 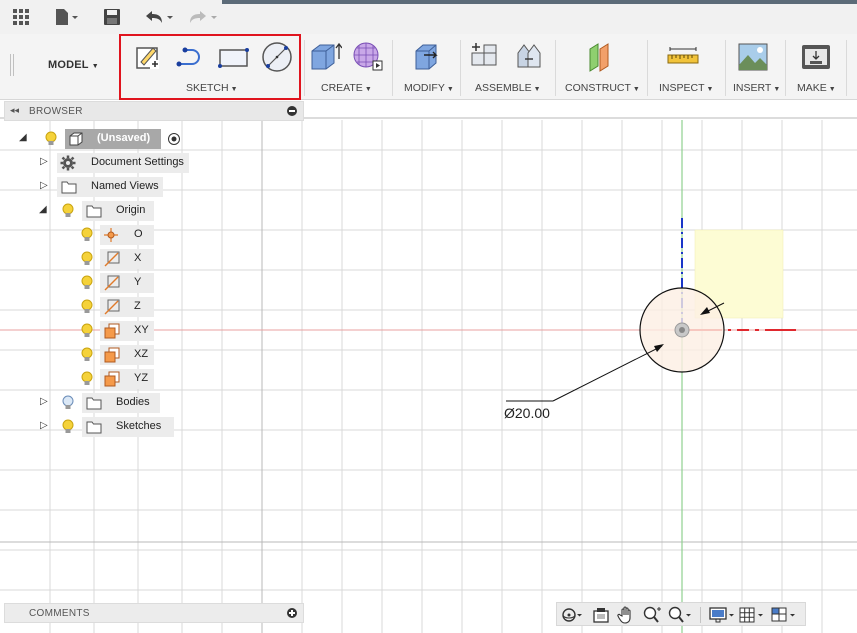 What do you see at coordinates (427, 57) in the screenshot?
I see `press-pull-icon` at bounding box center [427, 57].